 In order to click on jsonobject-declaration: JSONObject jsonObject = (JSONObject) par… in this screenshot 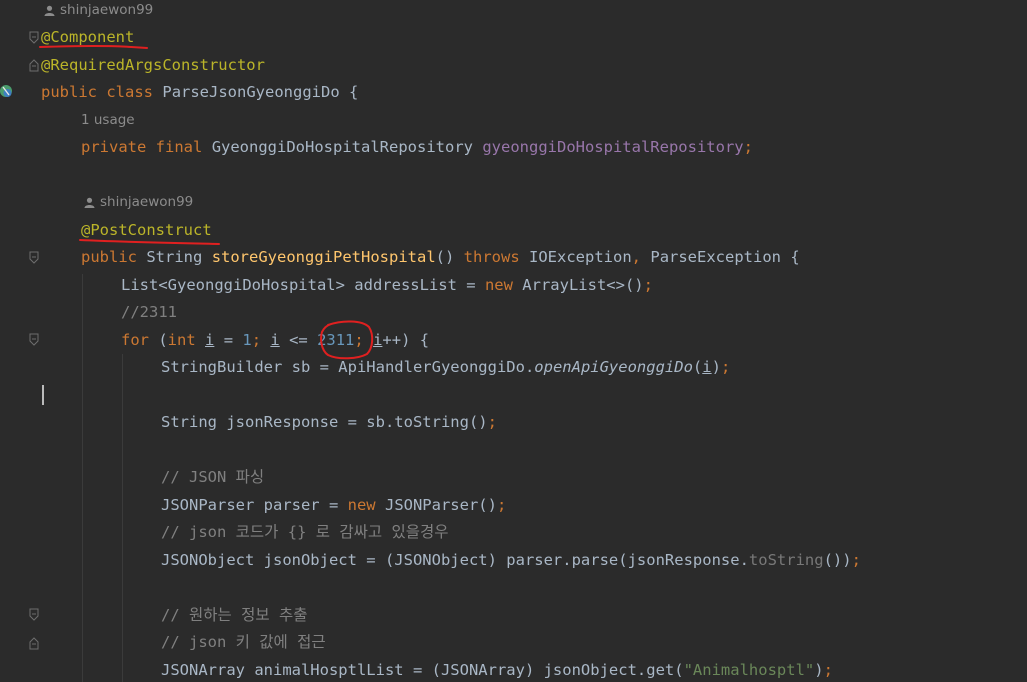, I will do `click(455, 560)`.